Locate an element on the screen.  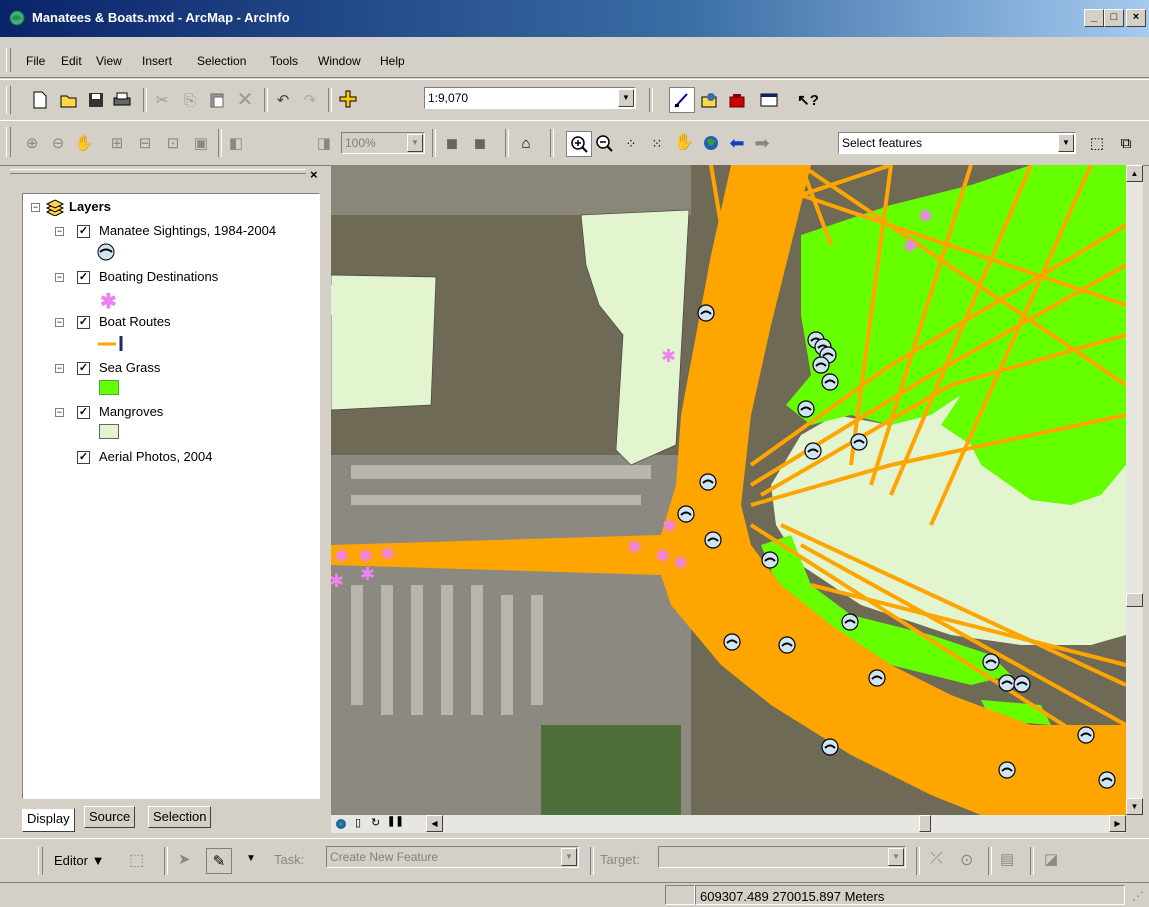
pause-drawing-icon: ❚❚ is located at coordinates (395, 821).